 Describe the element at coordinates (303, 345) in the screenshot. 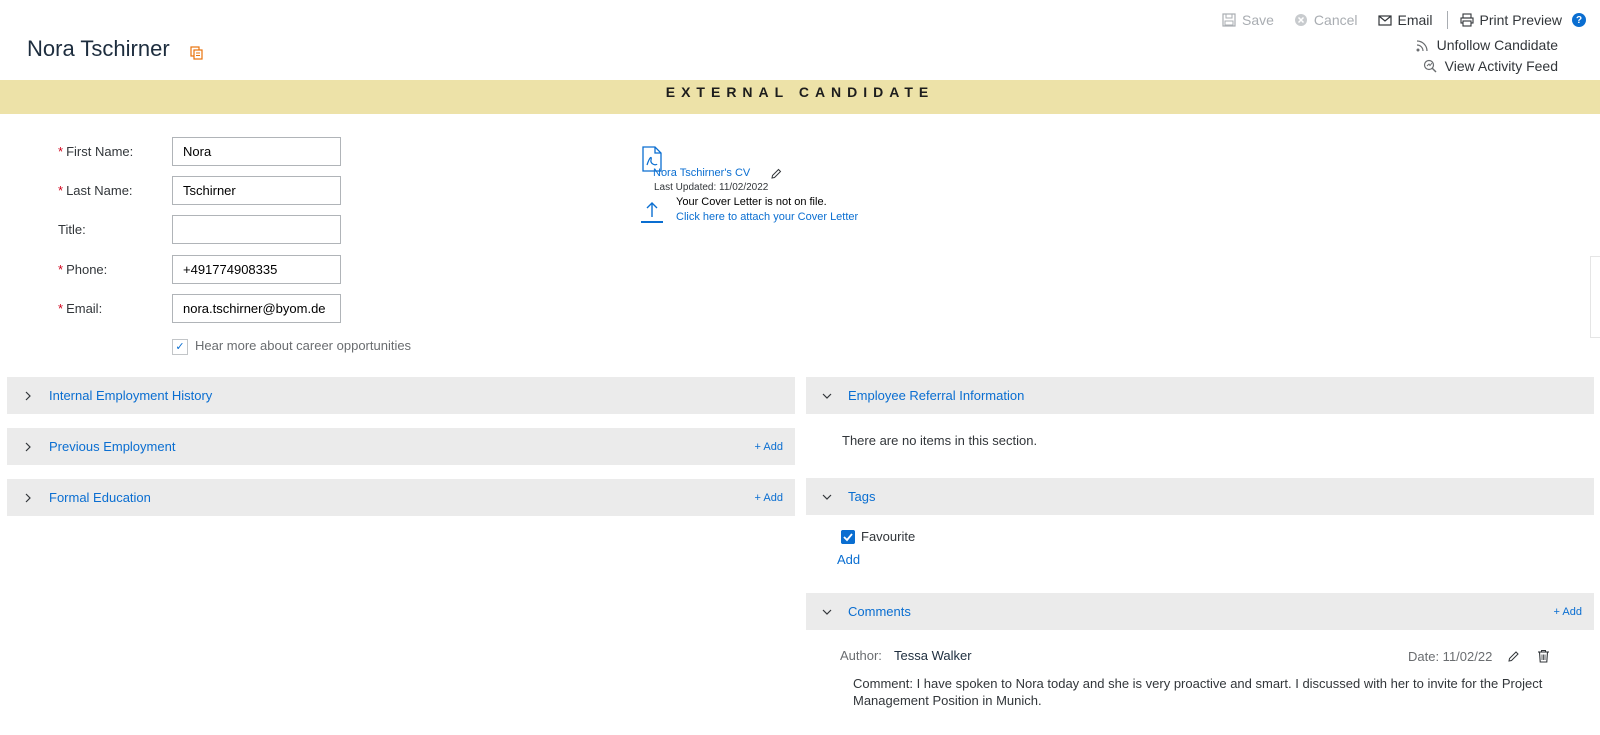

I see `career-opportunities-label: Hear more about career opportunities` at that location.